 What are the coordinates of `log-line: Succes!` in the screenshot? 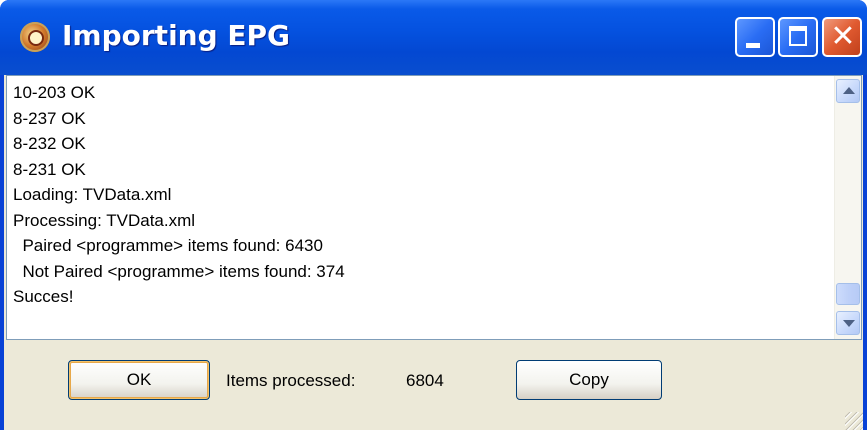 It's located at (43, 296).